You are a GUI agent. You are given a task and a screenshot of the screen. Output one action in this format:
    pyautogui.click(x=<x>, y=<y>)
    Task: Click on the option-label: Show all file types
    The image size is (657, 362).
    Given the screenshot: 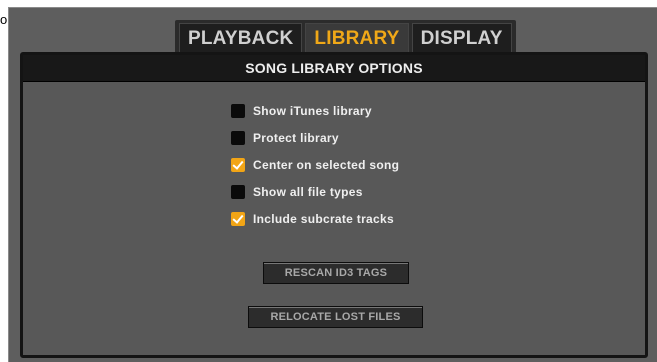 What is the action you would take?
    pyautogui.click(x=308, y=191)
    